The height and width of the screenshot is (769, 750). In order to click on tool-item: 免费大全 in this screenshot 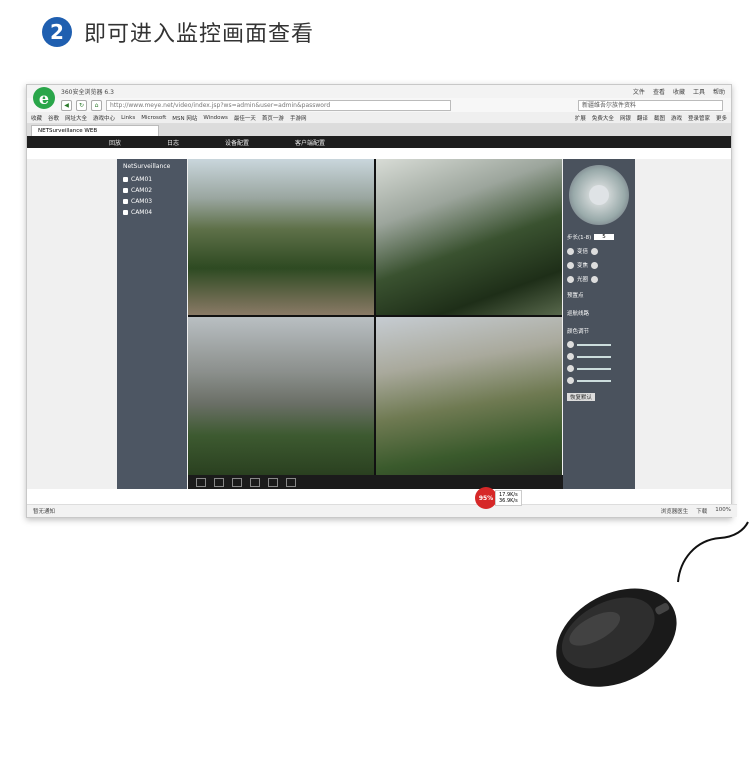, I will do `click(603, 118)`.